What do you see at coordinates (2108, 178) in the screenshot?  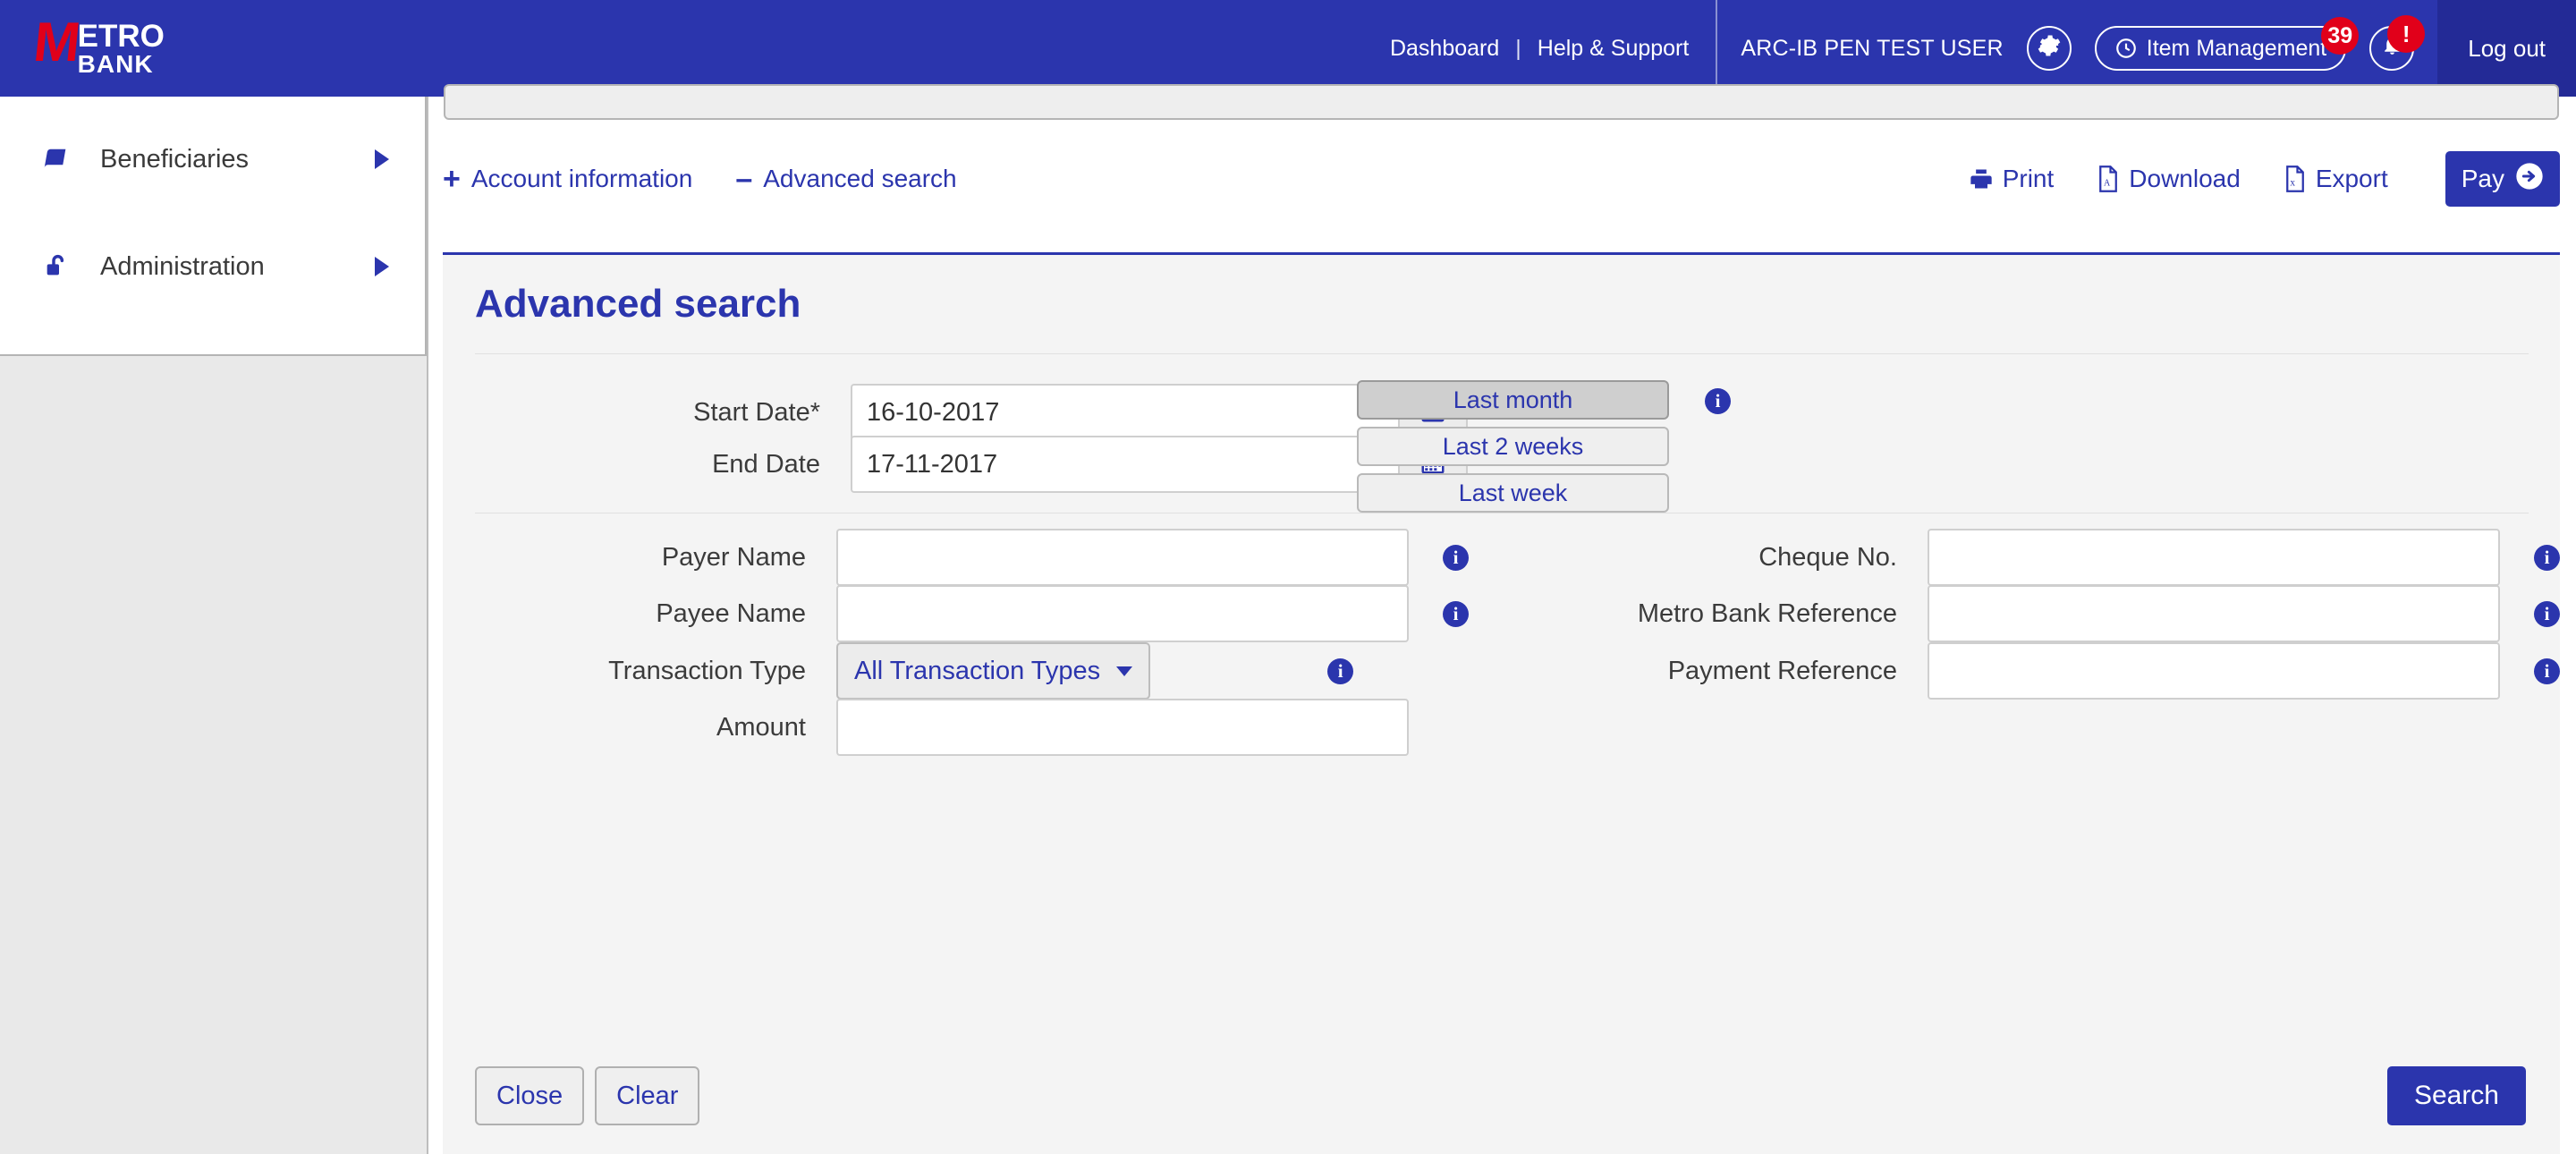 I see `pdf-file-icon: A` at bounding box center [2108, 178].